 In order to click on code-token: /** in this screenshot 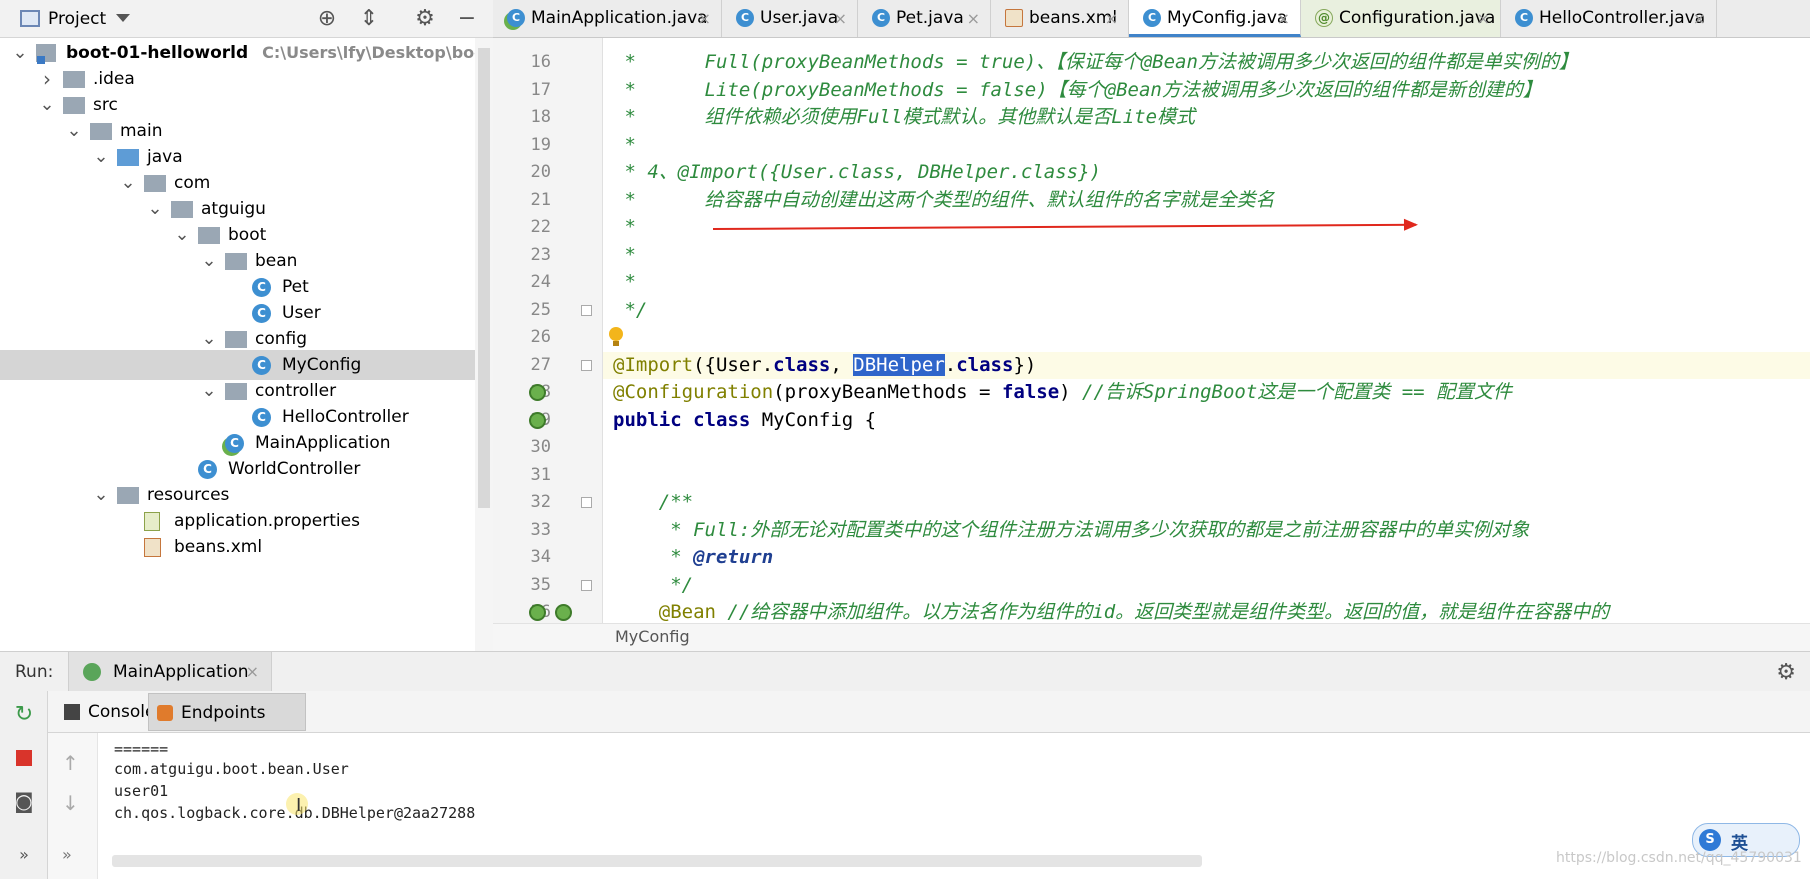, I will do `click(653, 502)`.